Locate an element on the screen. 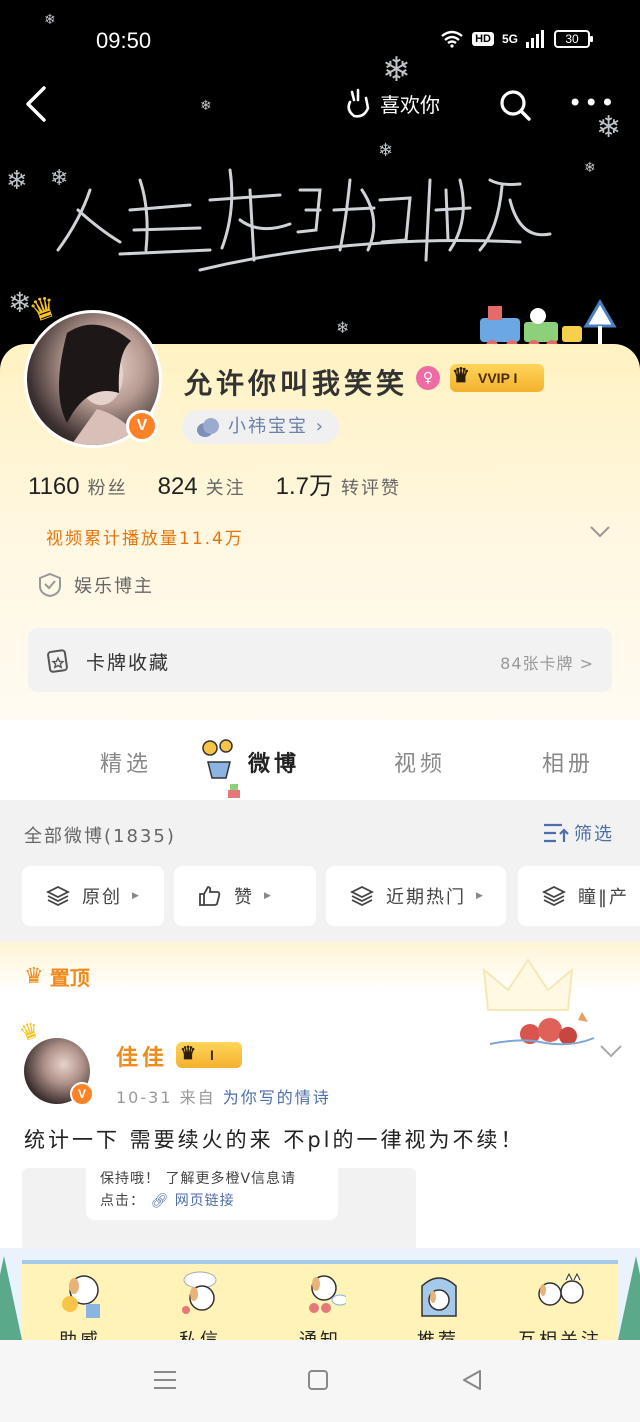 Image resolution: width=640 pixels, height=1422 pixels. fan-group-tag: 小祎宝宝 › is located at coordinates (260, 427).